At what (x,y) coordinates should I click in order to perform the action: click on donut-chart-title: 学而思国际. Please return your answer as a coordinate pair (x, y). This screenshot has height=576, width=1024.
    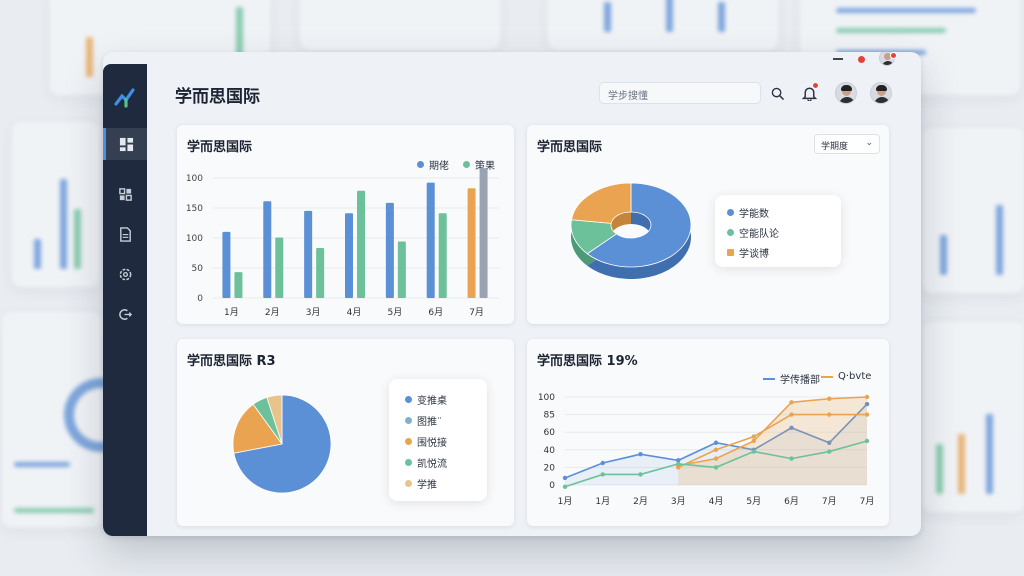
    Looking at the image, I should click on (570, 147).